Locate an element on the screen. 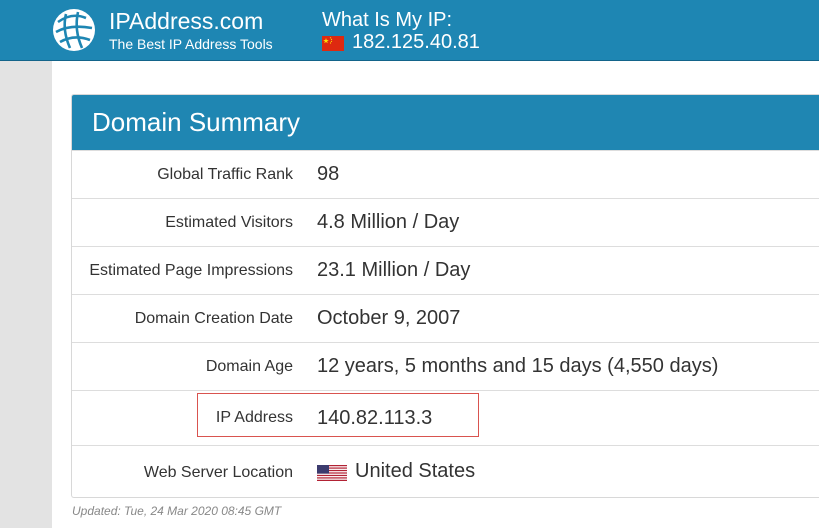 The height and width of the screenshot is (528, 819). row-label: Web Server Location is located at coordinates (218, 472).